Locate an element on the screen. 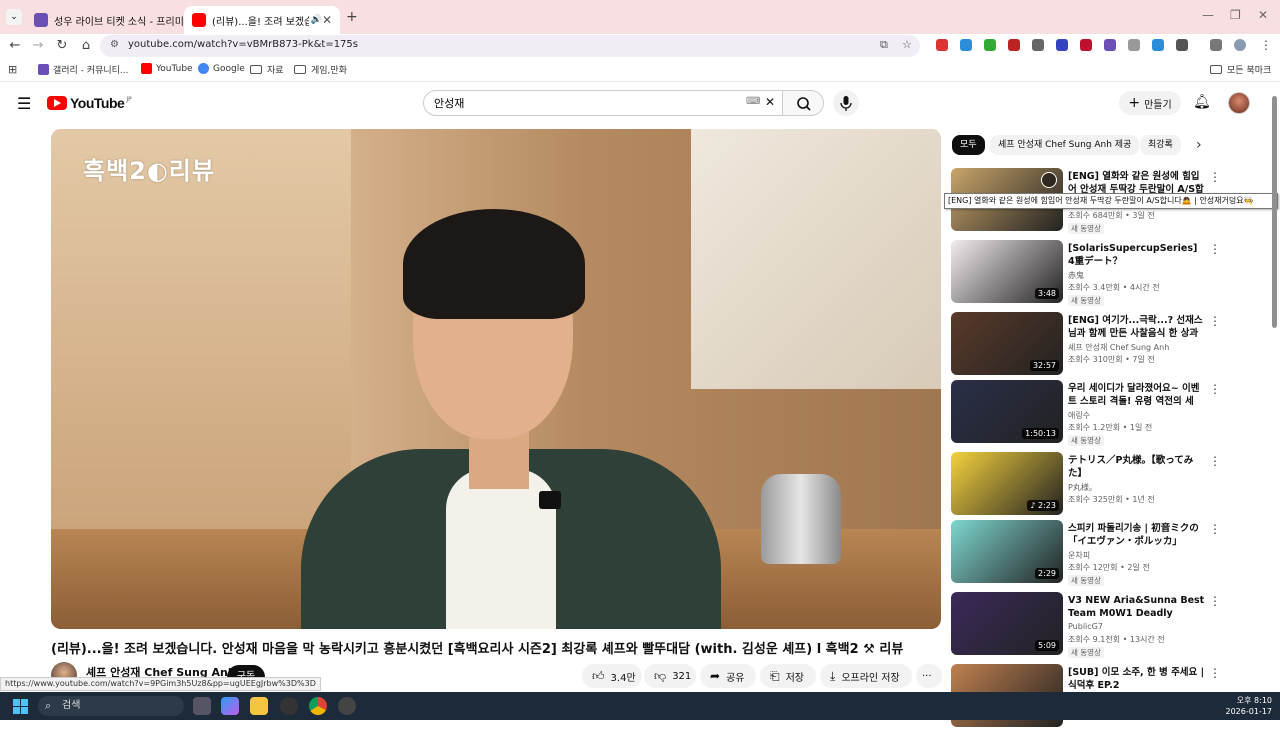 The width and height of the screenshot is (1280, 730). taskbar-search: ⌕ 검색 is located at coordinates (111, 706).